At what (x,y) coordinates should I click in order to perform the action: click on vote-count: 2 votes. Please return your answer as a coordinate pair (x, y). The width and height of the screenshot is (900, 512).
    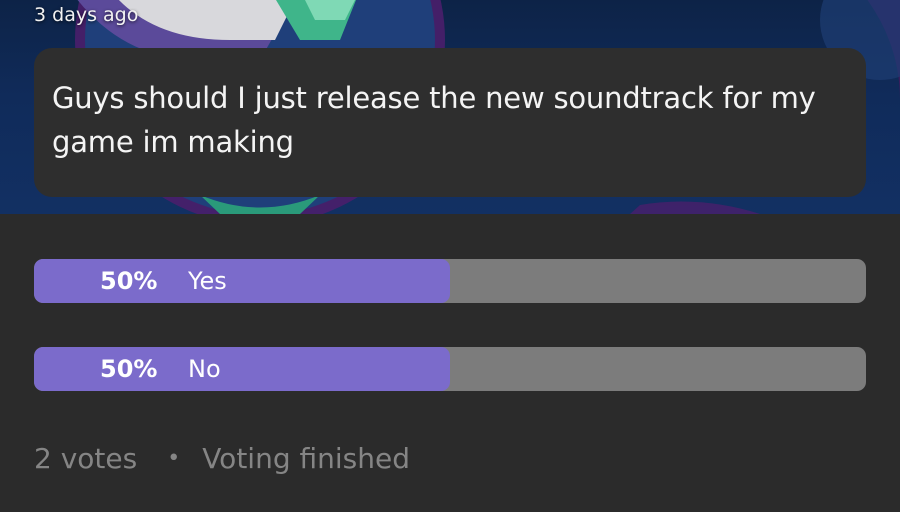
    Looking at the image, I should click on (86, 458).